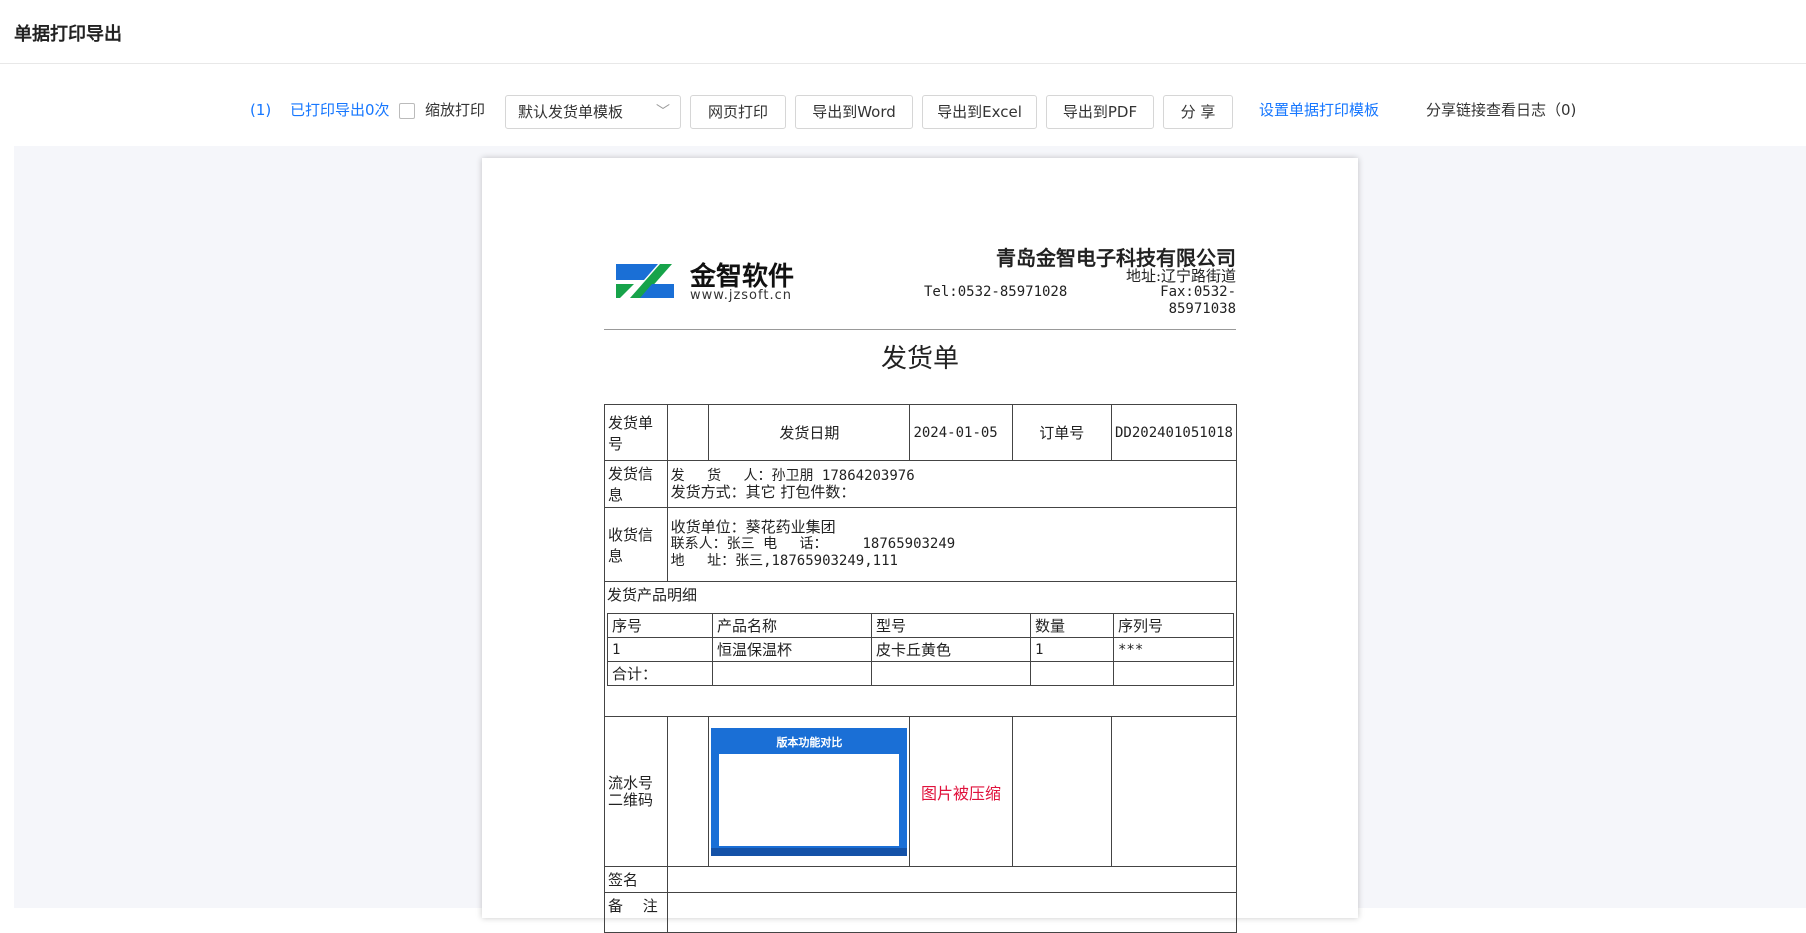 Image resolution: width=1806 pixels, height=933 pixels. Describe the element at coordinates (763, 492) in the screenshot. I see `ship-info-line2: 发货方式：其它 打包件数：` at that location.